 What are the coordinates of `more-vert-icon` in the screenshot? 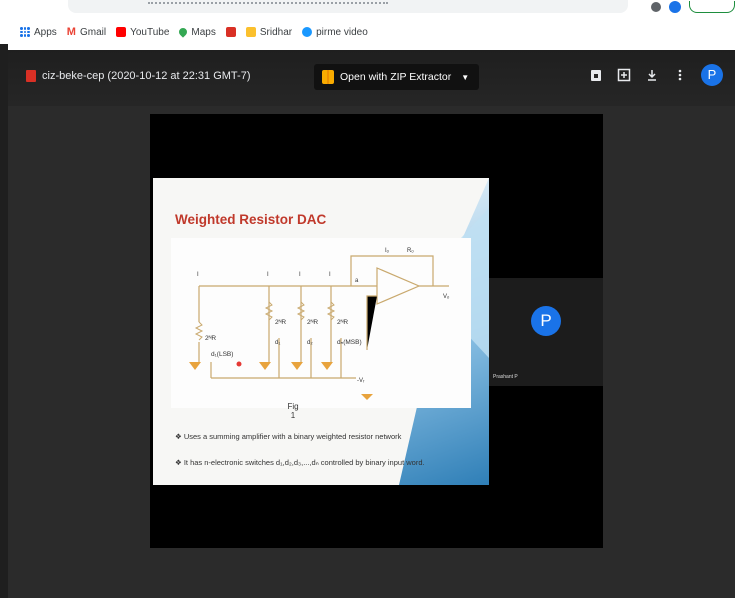 It's located at (680, 75).